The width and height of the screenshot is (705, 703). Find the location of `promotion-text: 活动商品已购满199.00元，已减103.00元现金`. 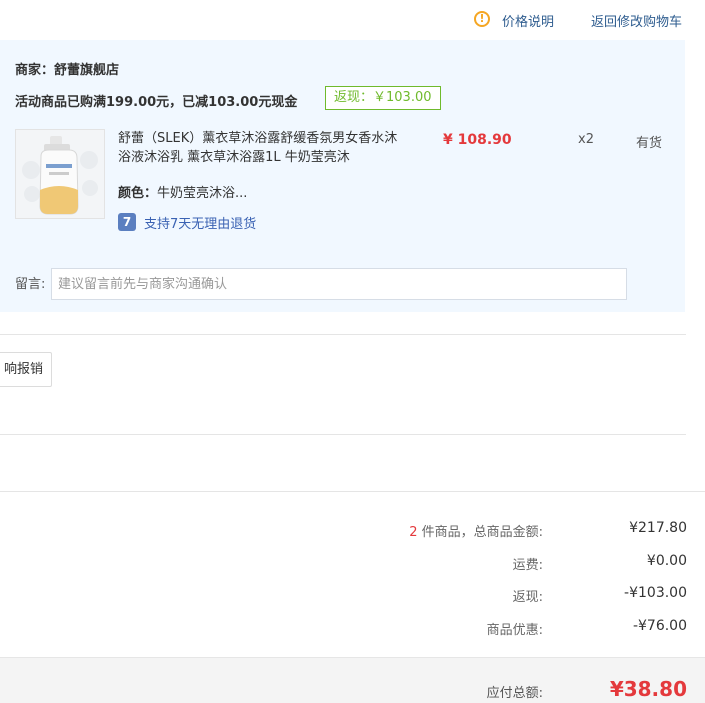

promotion-text: 活动商品已购满199.00元，已减103.00元现金 is located at coordinates (156, 102).